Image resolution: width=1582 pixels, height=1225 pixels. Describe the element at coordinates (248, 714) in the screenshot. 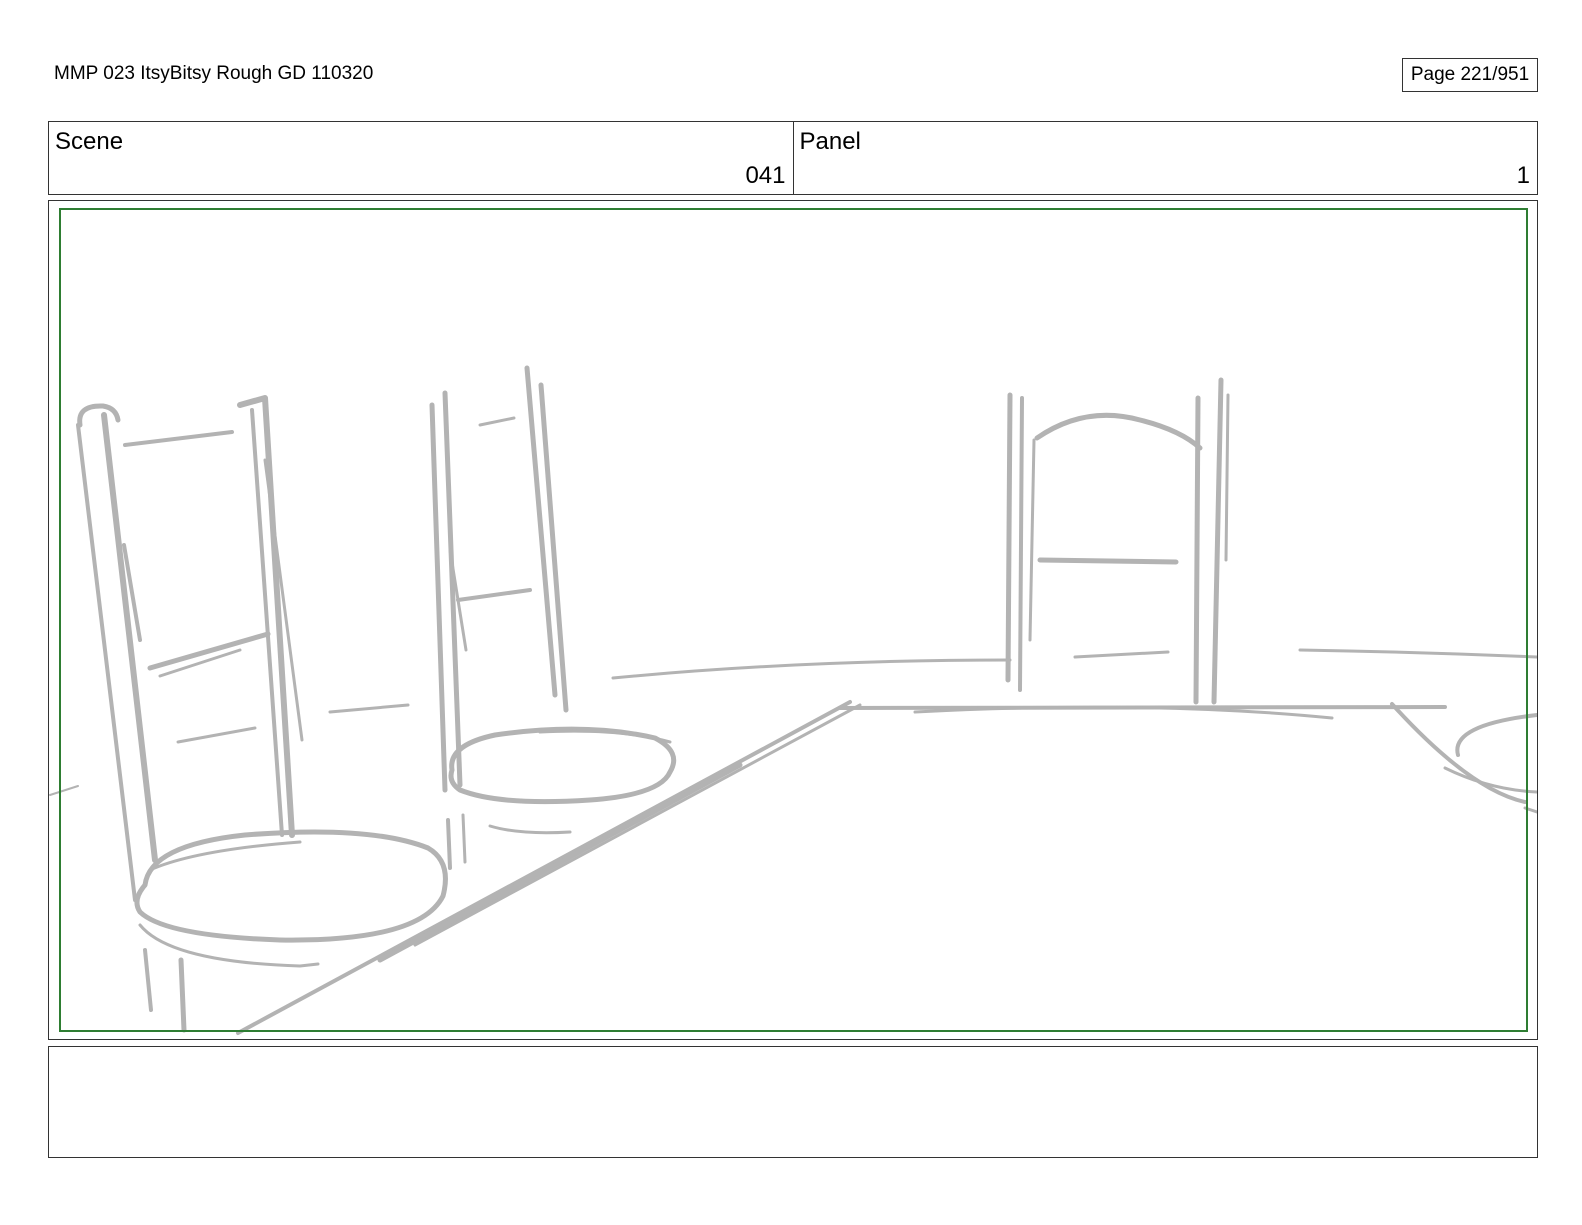

I see `left-chair-sketch` at that location.